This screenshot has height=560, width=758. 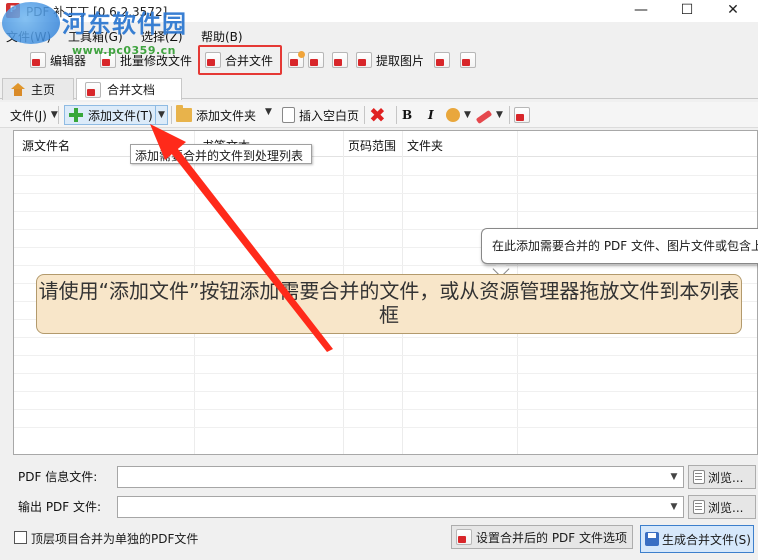 I want to click on bookmark-style-icon, so click(x=453, y=115).